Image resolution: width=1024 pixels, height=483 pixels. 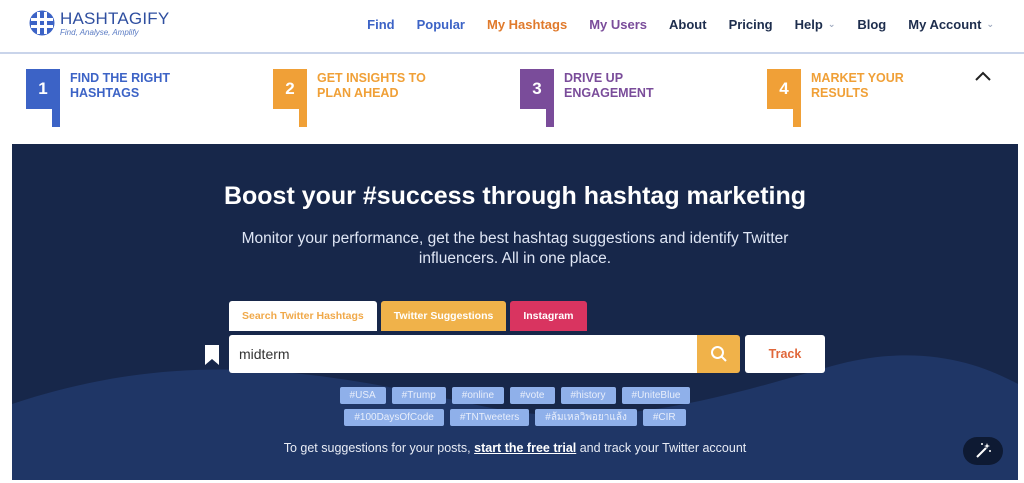 I want to click on tab-instagram: Instagram, so click(x=548, y=316).